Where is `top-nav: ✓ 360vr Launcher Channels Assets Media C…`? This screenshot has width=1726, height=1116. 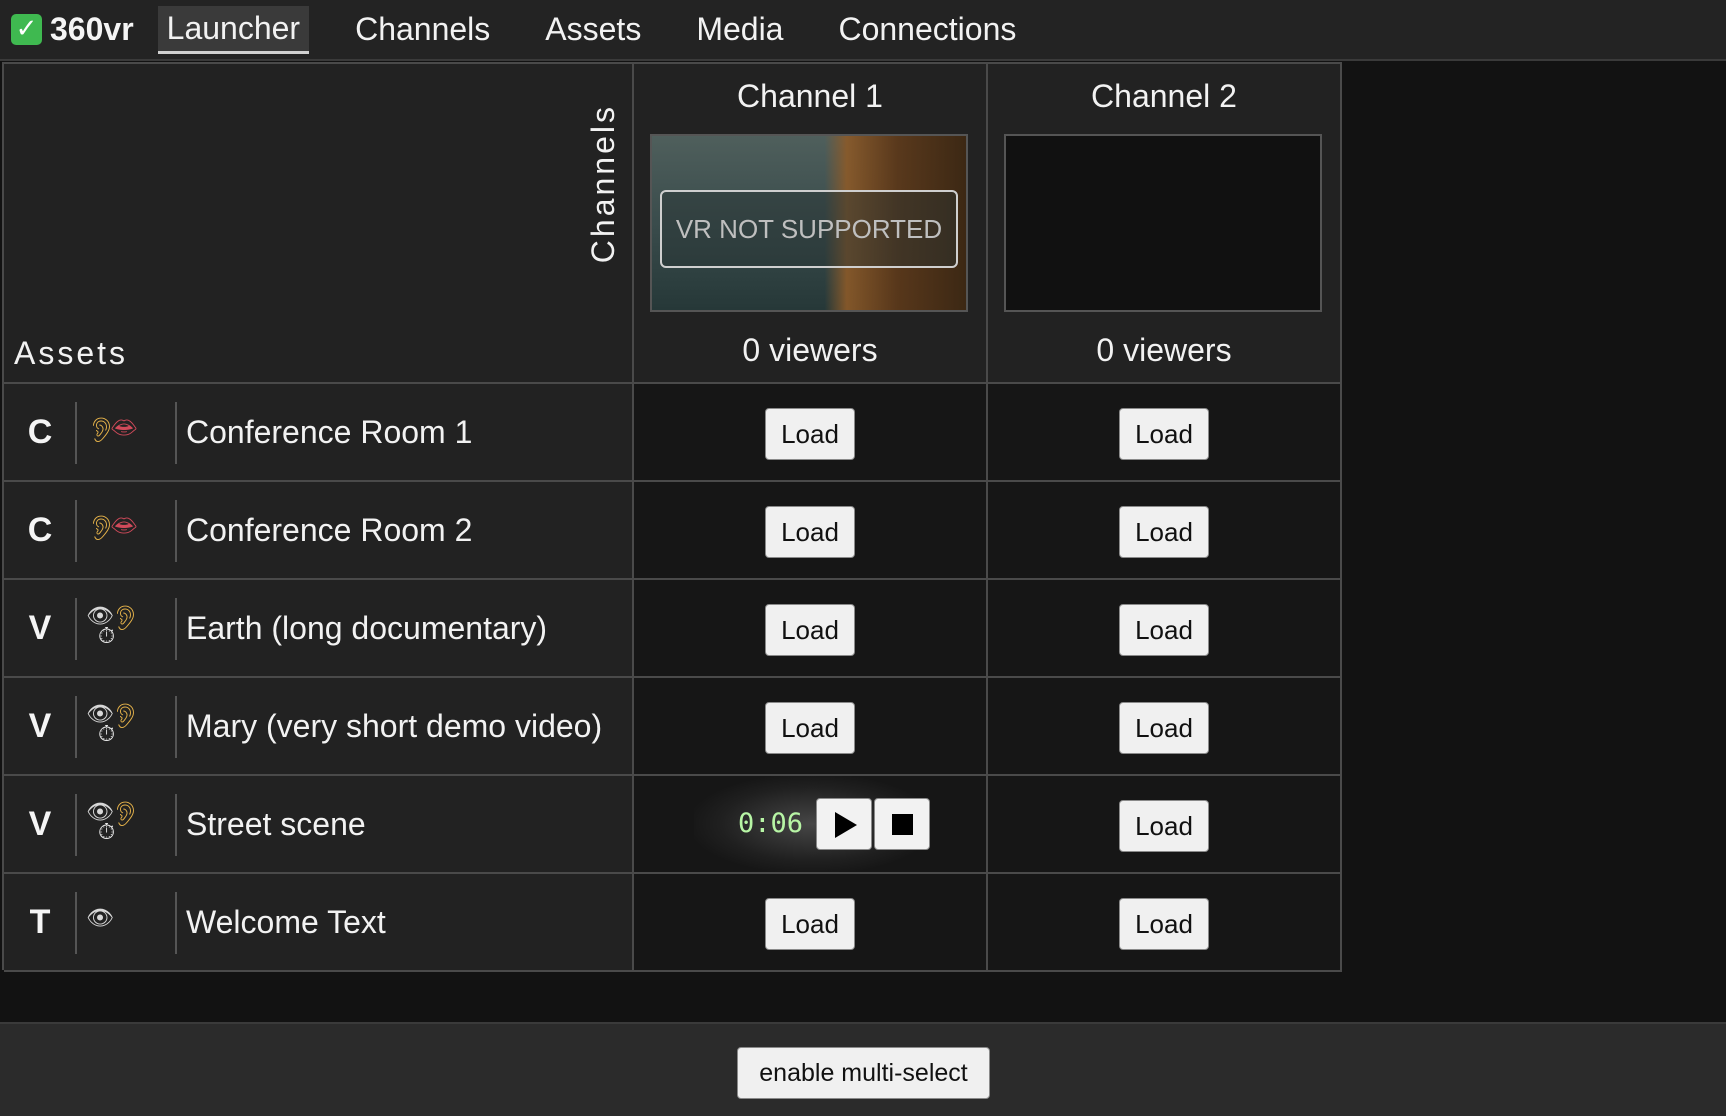 top-nav: ✓ 360vr Launcher Channels Assets Media C… is located at coordinates (863, 30).